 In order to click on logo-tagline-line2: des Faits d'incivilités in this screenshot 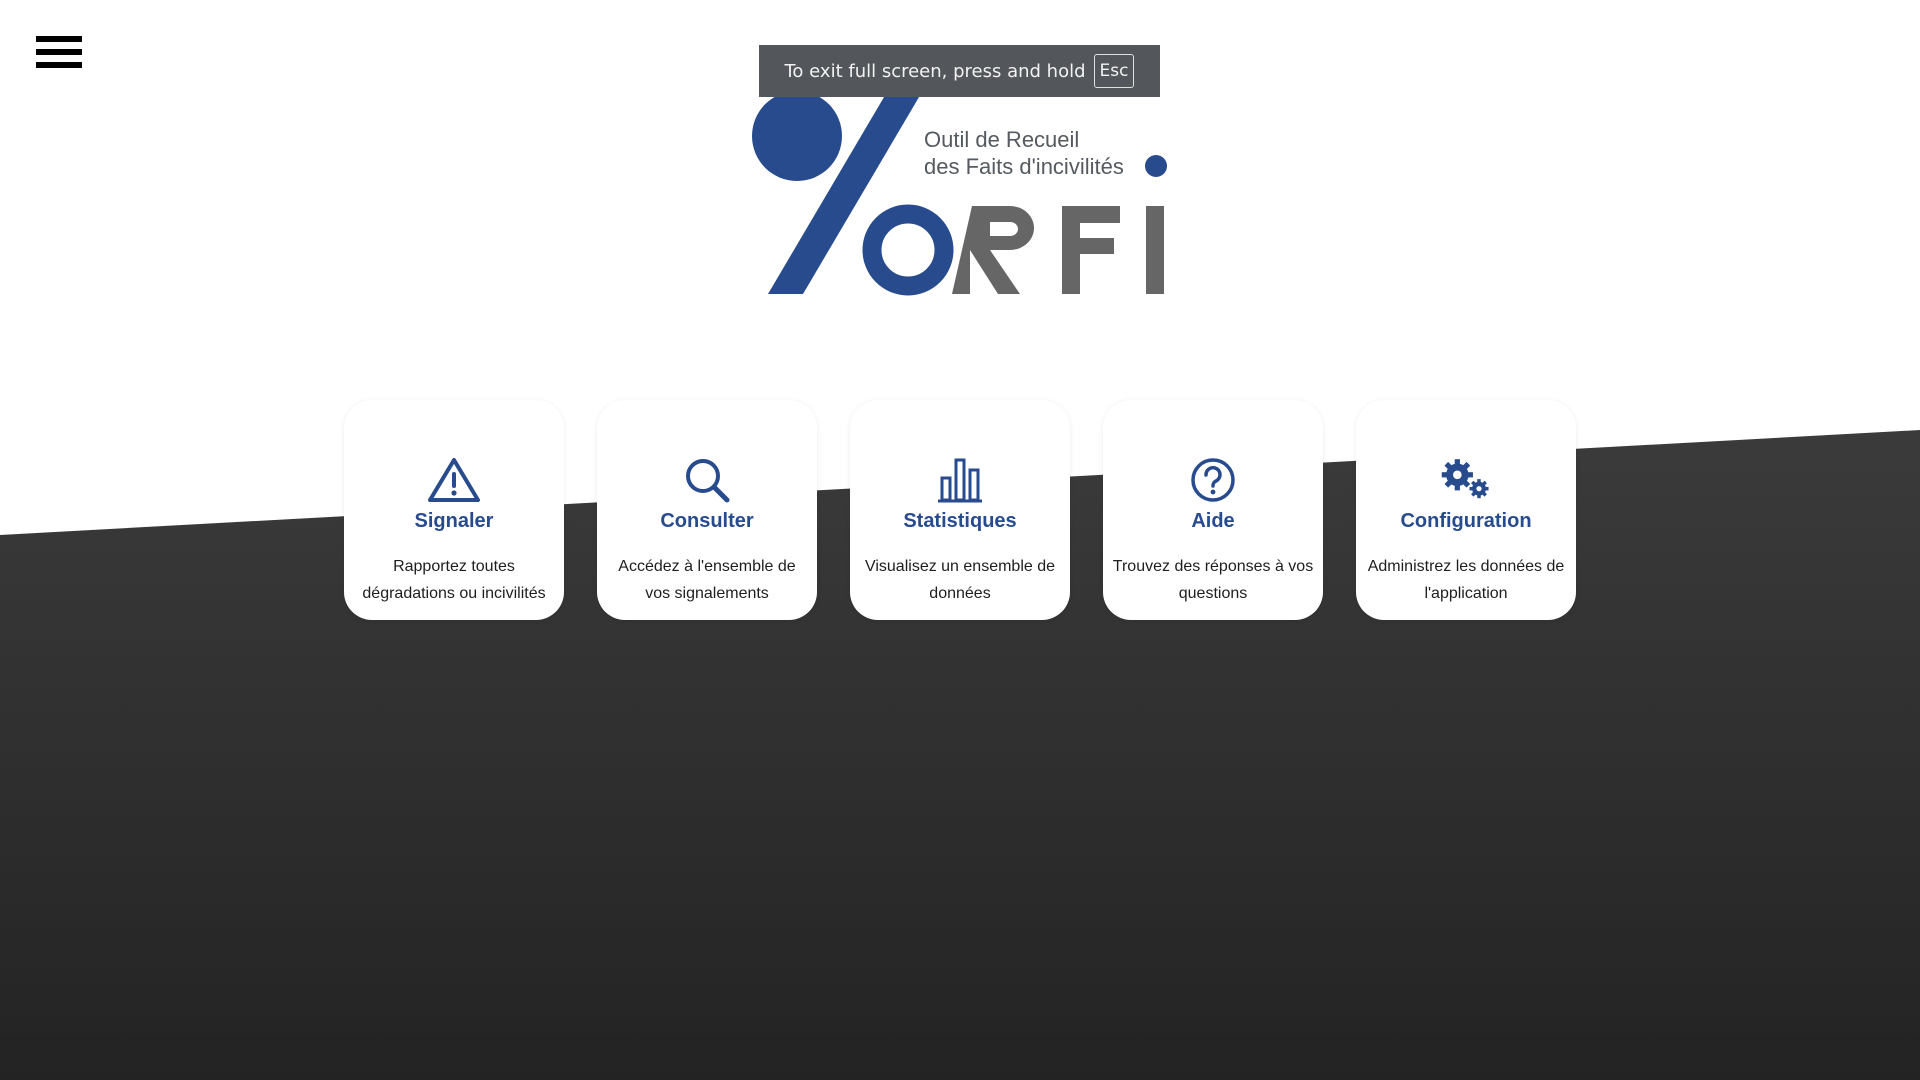, I will do `click(1024, 166)`.